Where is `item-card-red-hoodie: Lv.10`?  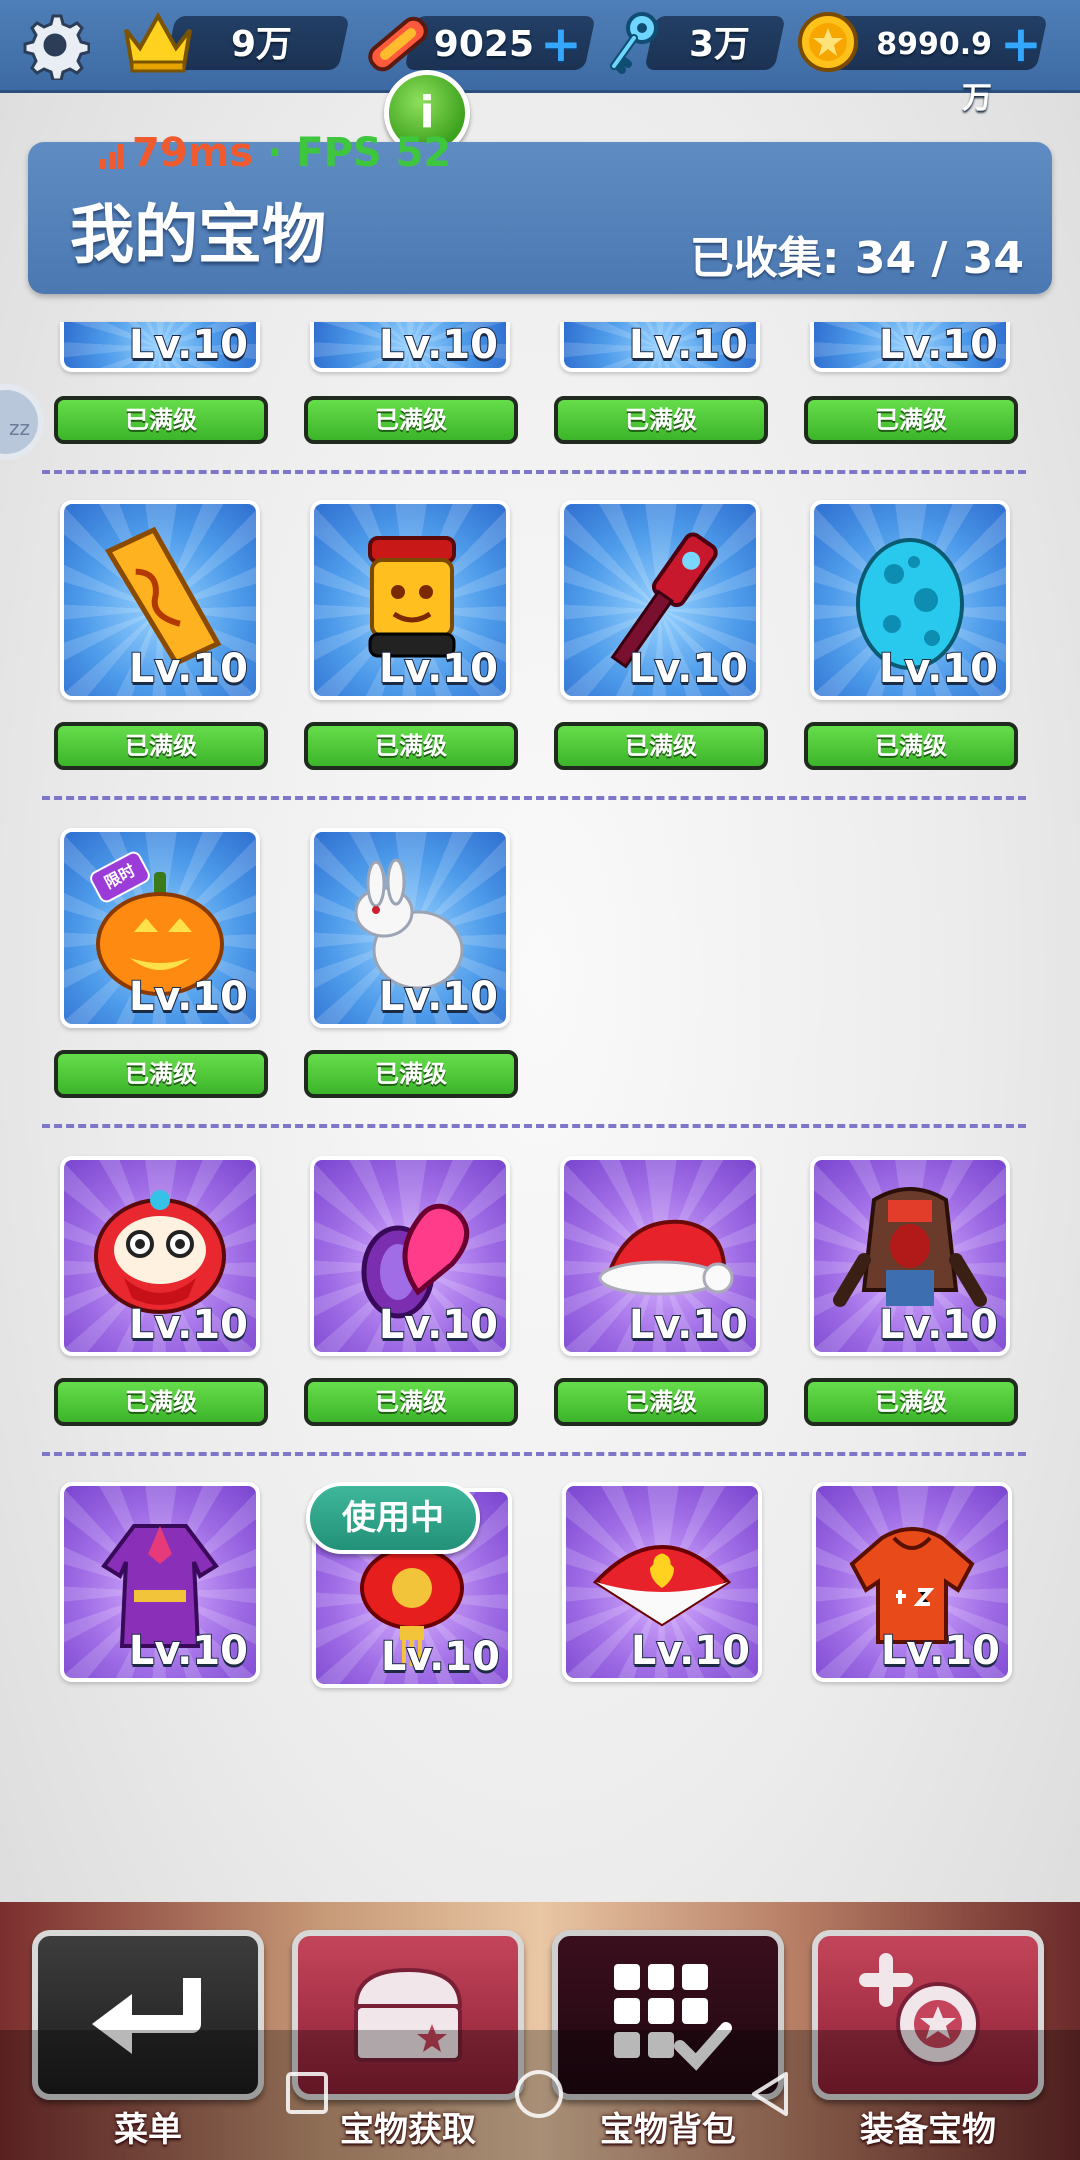
item-card-red-hoodie: Lv.10 is located at coordinates (912, 1582).